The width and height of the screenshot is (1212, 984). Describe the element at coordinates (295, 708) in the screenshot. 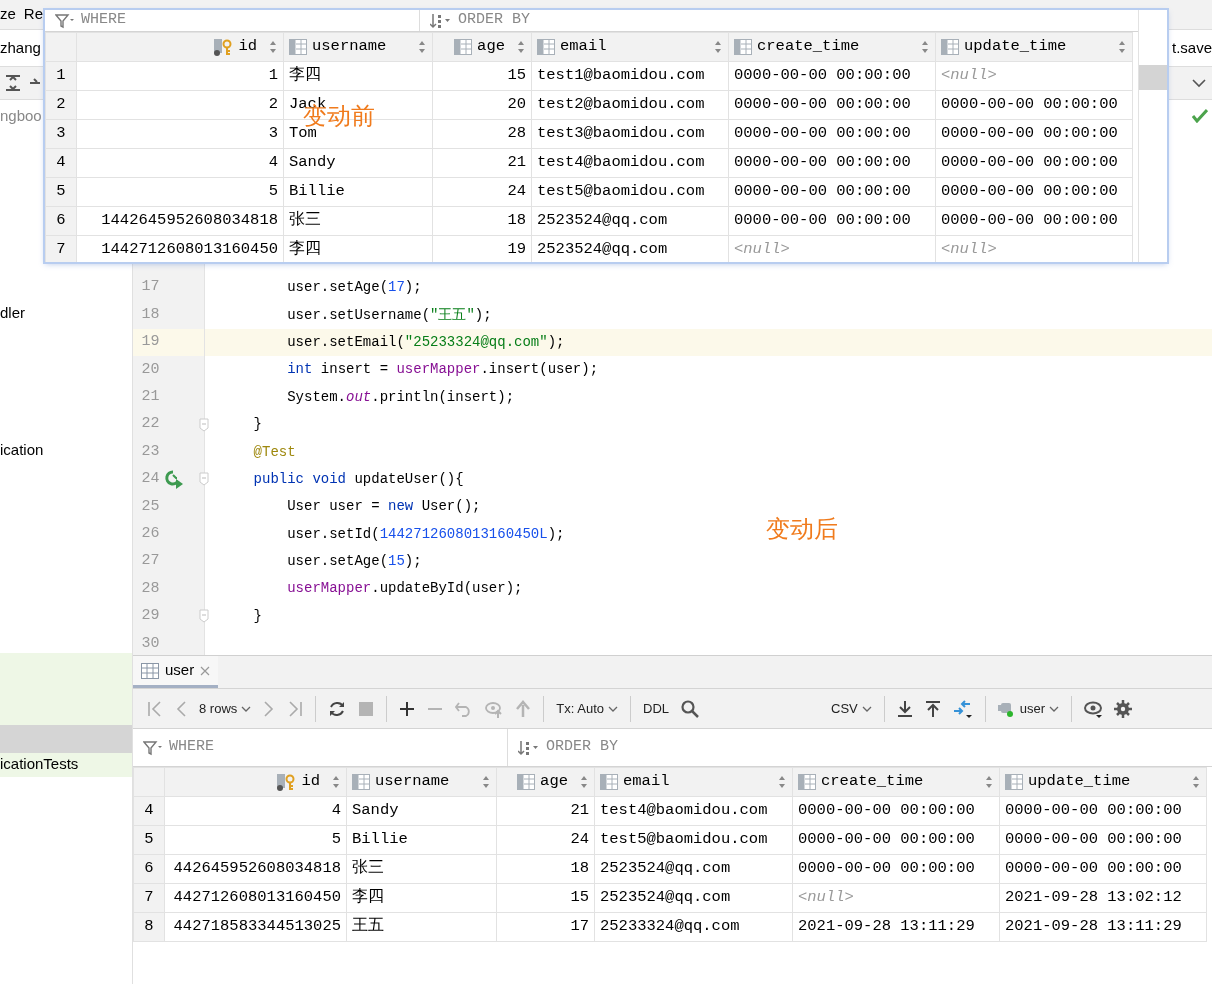

I see `last-page-icon` at that location.